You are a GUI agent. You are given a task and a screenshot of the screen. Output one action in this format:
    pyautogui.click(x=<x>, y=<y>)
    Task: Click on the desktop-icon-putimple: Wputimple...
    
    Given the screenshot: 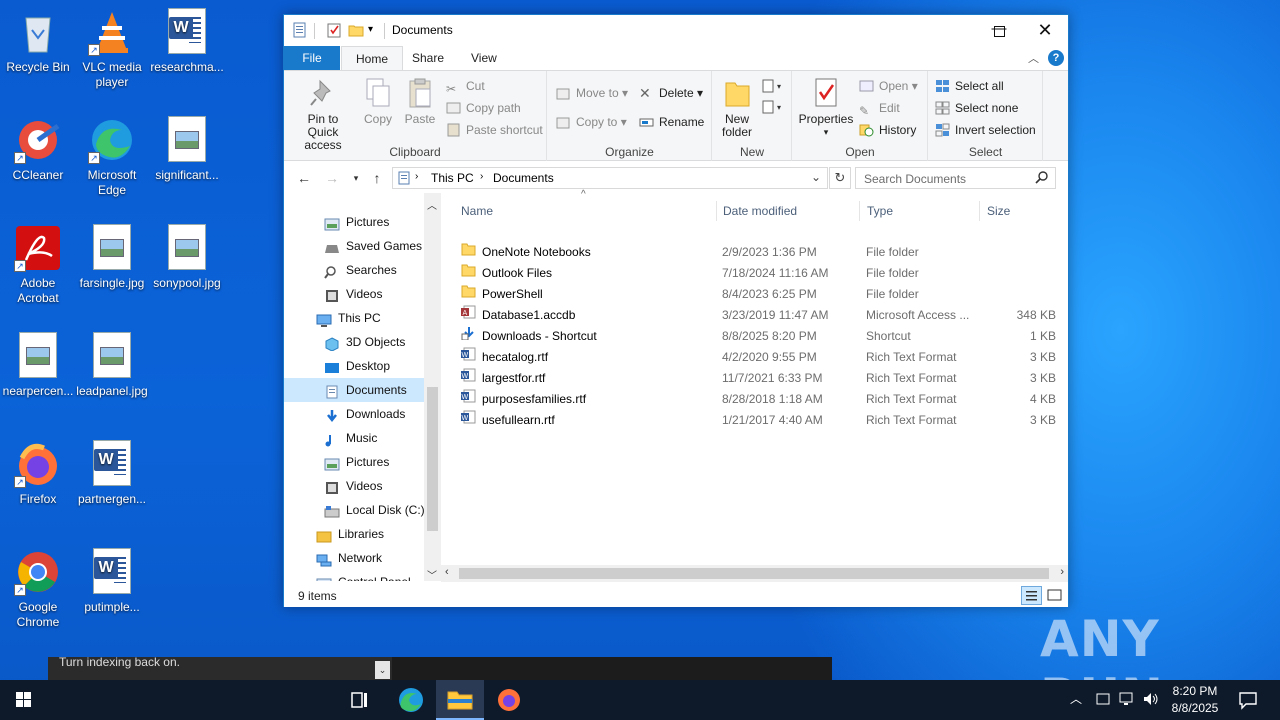 What is the action you would take?
    pyautogui.click(x=112, y=581)
    